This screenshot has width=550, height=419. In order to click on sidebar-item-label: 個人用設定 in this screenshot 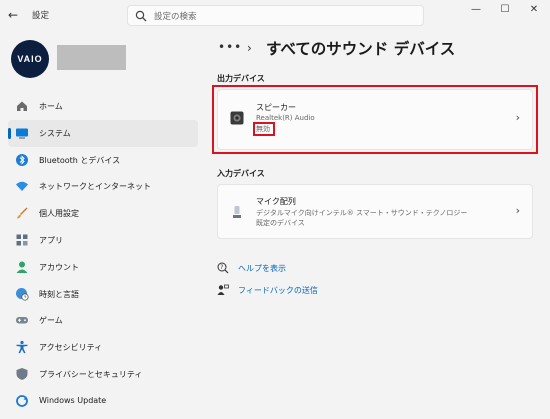, I will do `click(59, 214)`.